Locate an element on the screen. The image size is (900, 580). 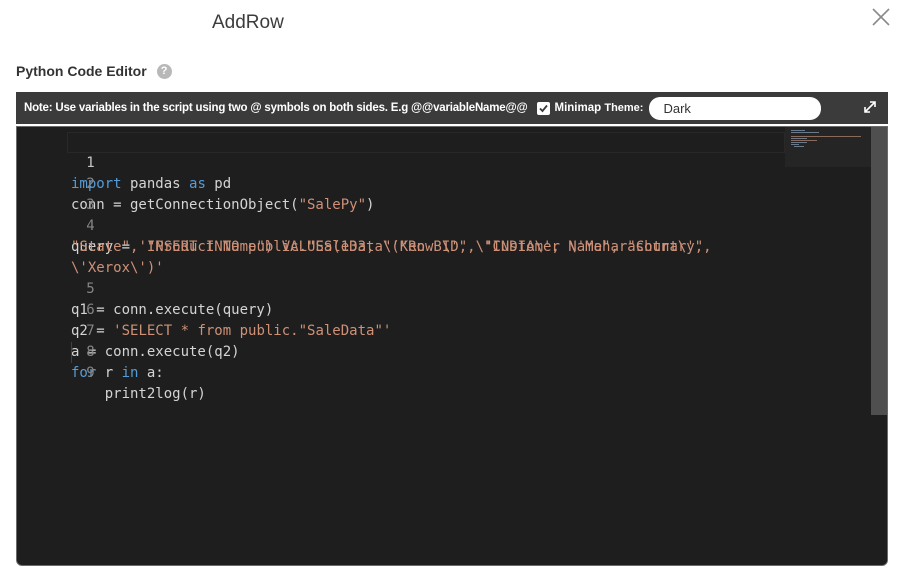
code-line: 5 q1 = conn.execute(query) is located at coordinates (145, 288).